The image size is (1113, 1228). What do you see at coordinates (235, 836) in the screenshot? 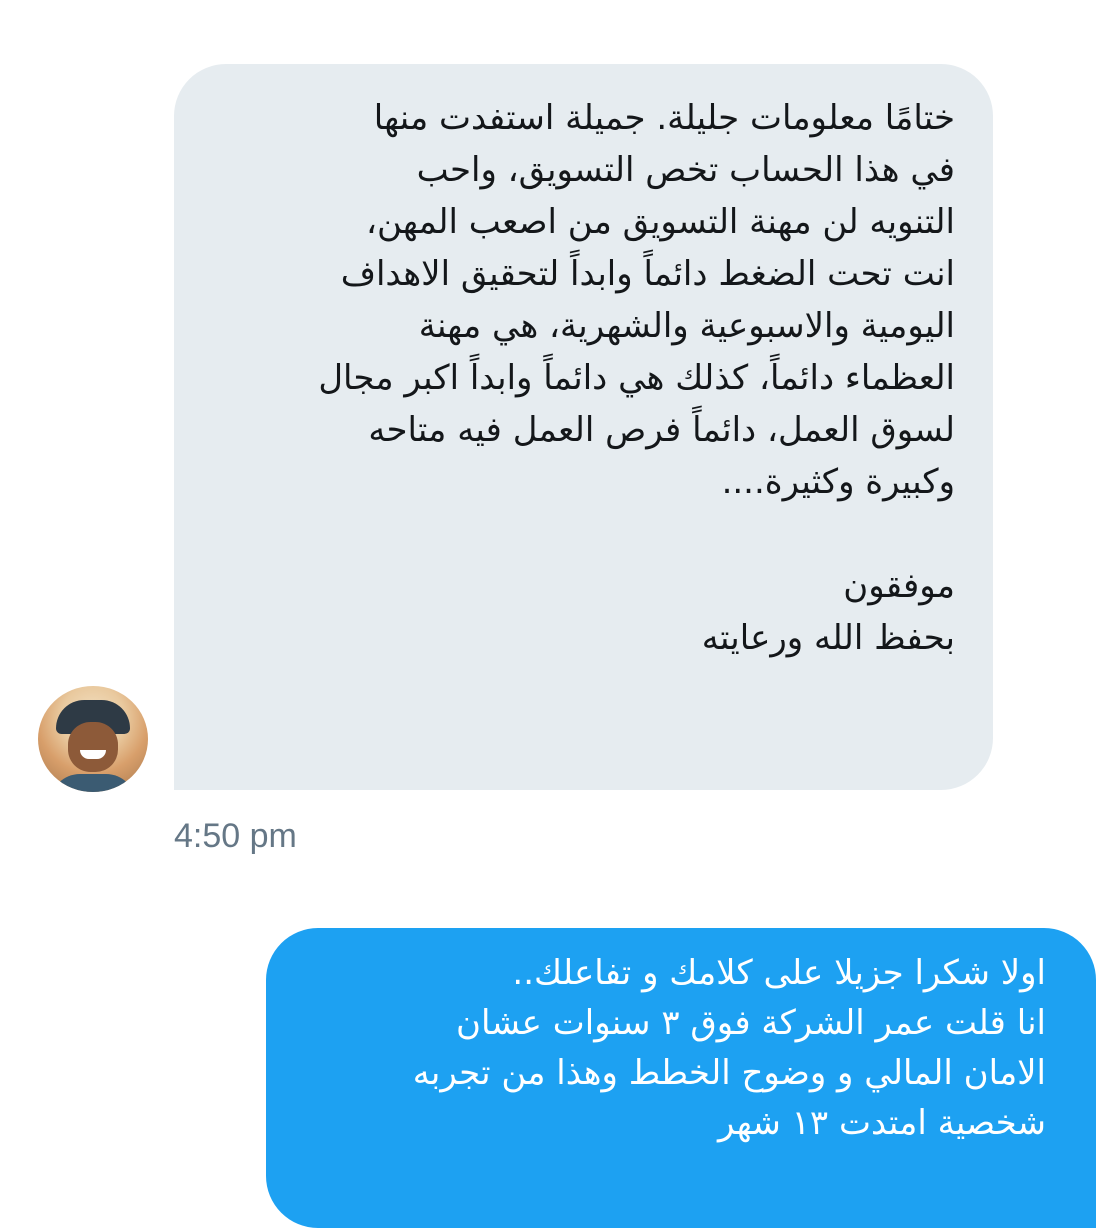
I see `message-timestamp: 4:50 pm` at bounding box center [235, 836].